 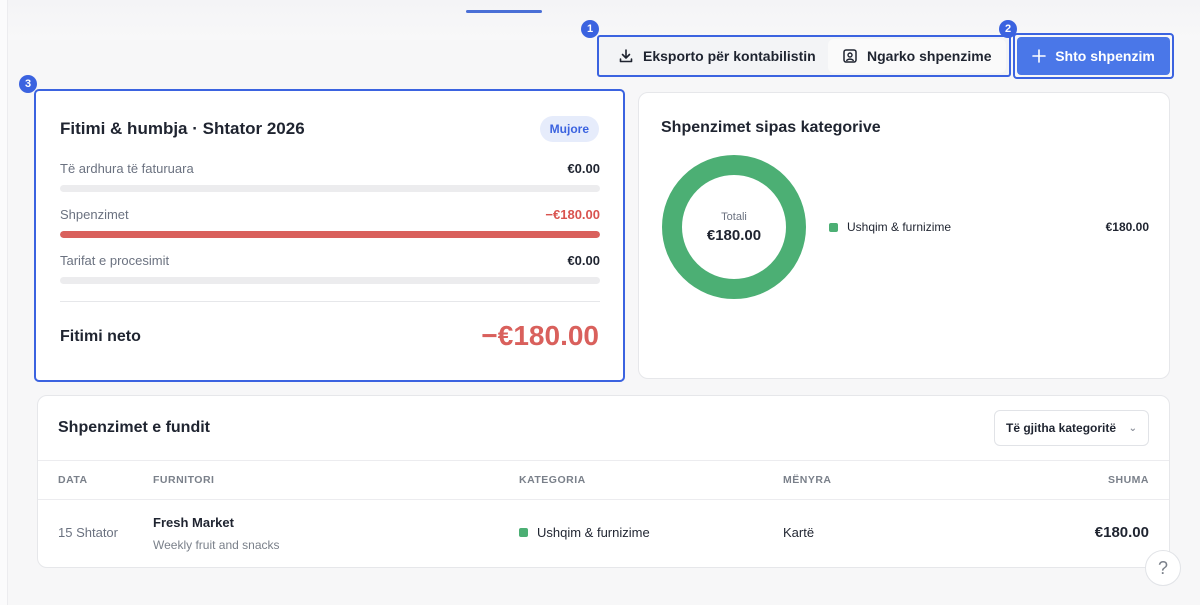 I want to click on period-pill: Mujore, so click(x=569, y=129).